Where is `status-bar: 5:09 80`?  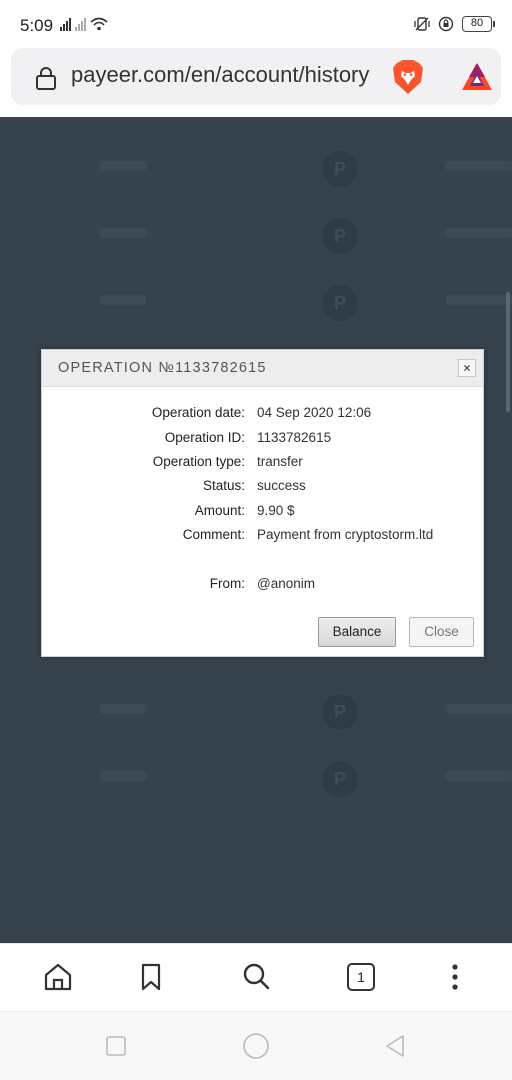 status-bar: 5:09 80 is located at coordinates (256, 23).